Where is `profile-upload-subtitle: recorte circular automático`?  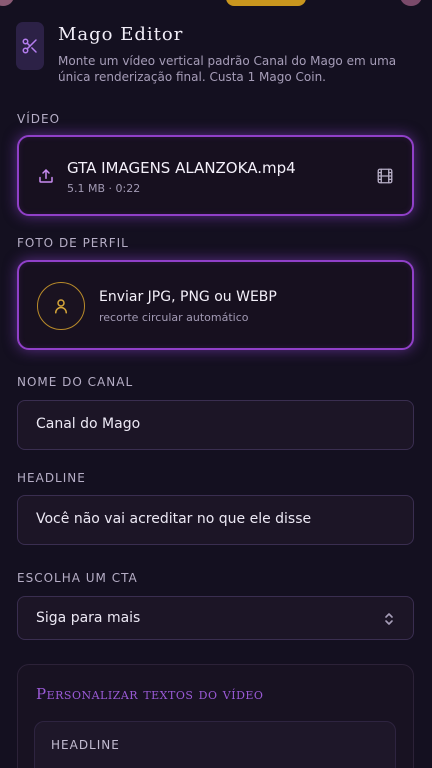 profile-upload-subtitle: recorte circular automático is located at coordinates (174, 317).